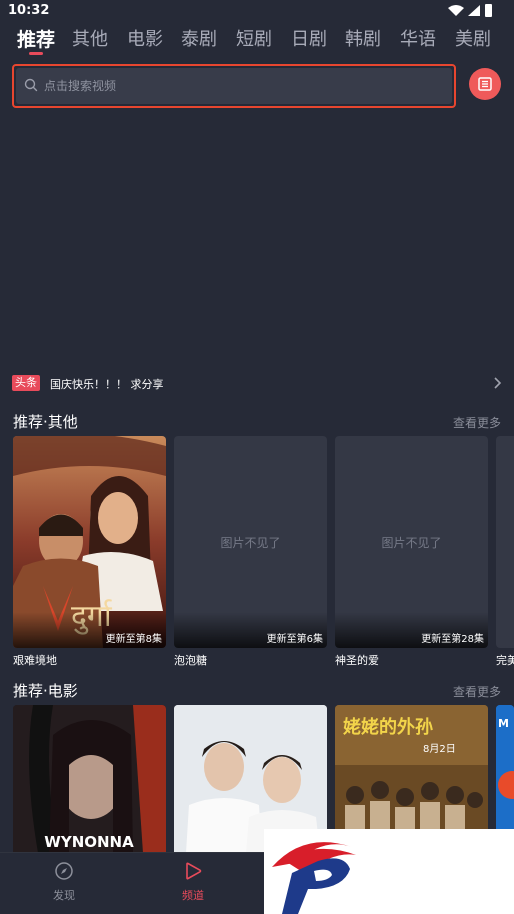 This screenshot has height=914, width=514. What do you see at coordinates (439, 749) in the screenshot?
I see `poster-date-text: 8月2日` at bounding box center [439, 749].